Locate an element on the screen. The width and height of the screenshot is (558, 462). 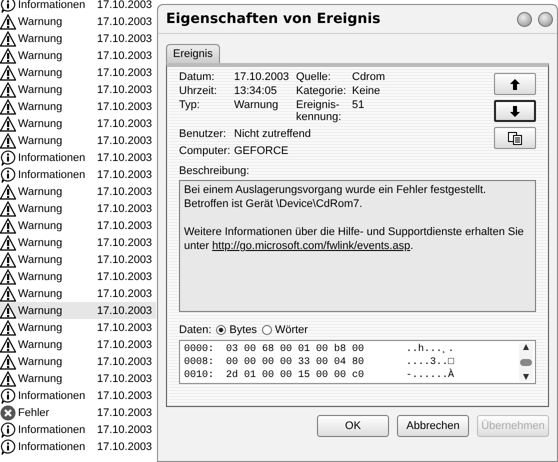
field-label: Benutzer: is located at coordinates (203, 134).